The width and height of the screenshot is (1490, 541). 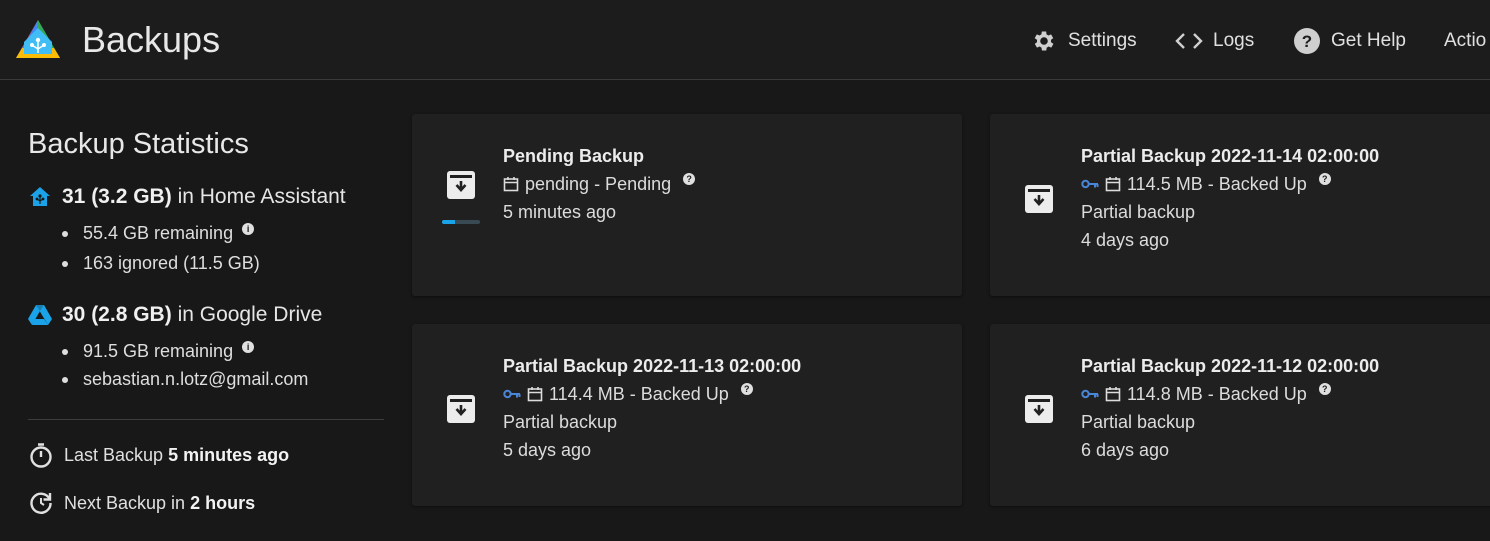 I want to click on logs-button: Logs, so click(x=1214, y=41).